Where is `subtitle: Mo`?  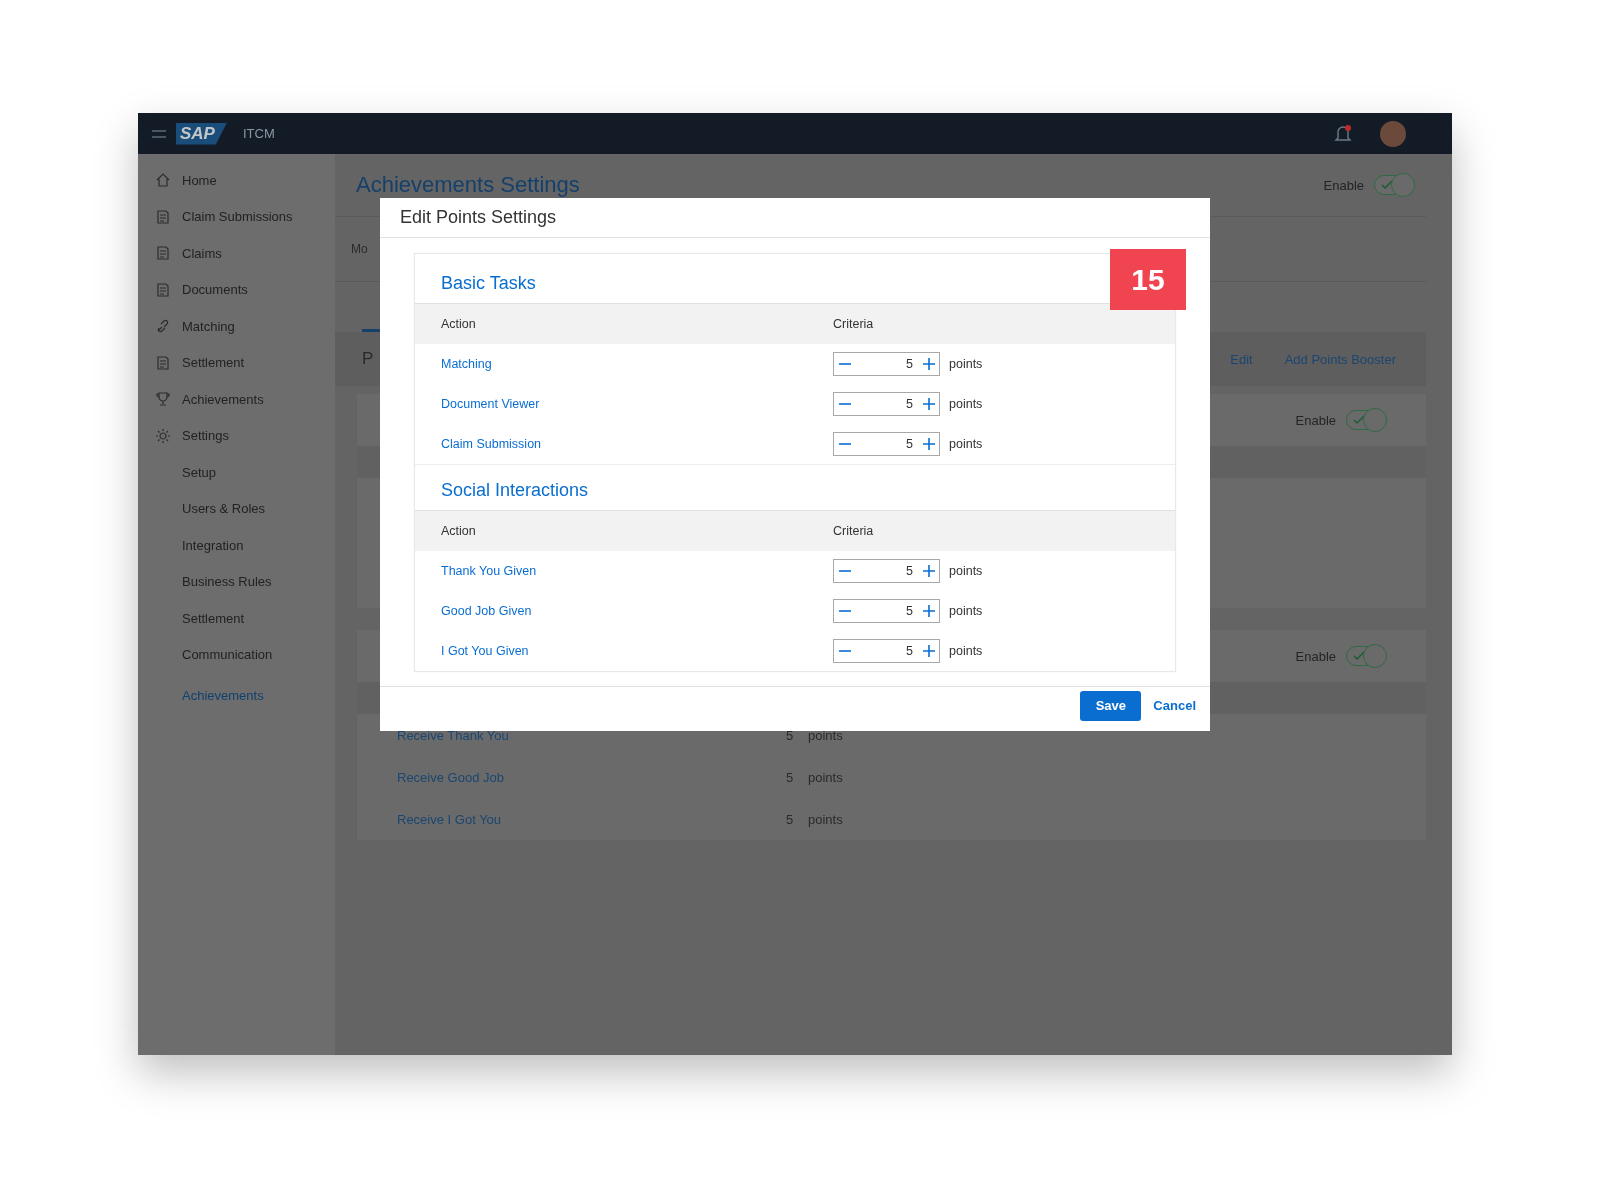
subtitle: Mo is located at coordinates (359, 249).